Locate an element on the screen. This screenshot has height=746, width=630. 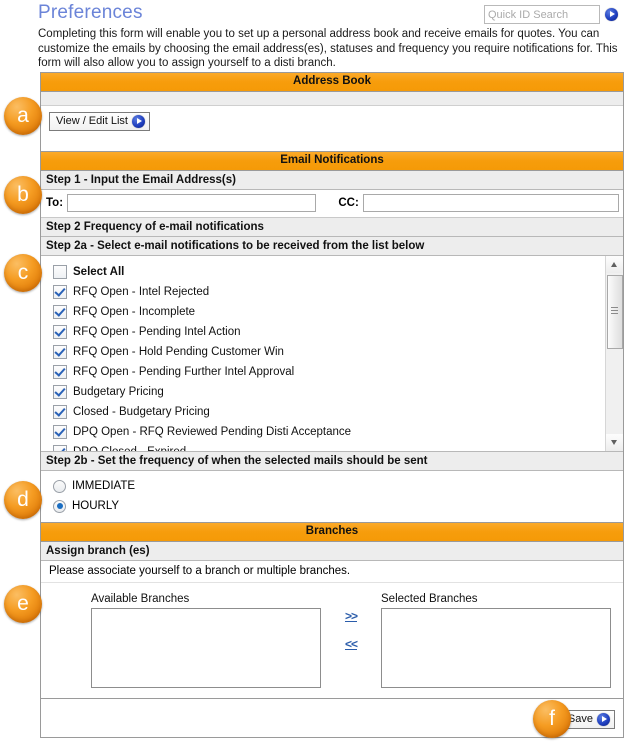
quick-id-search-input is located at coordinates (542, 14).